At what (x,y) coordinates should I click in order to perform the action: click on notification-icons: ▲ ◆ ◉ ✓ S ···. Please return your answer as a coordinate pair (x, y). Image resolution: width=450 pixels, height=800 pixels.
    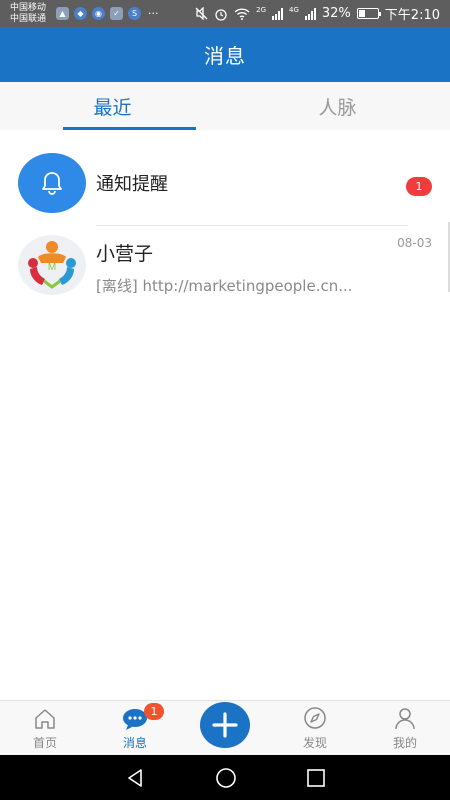
    Looking at the image, I should click on (107, 13).